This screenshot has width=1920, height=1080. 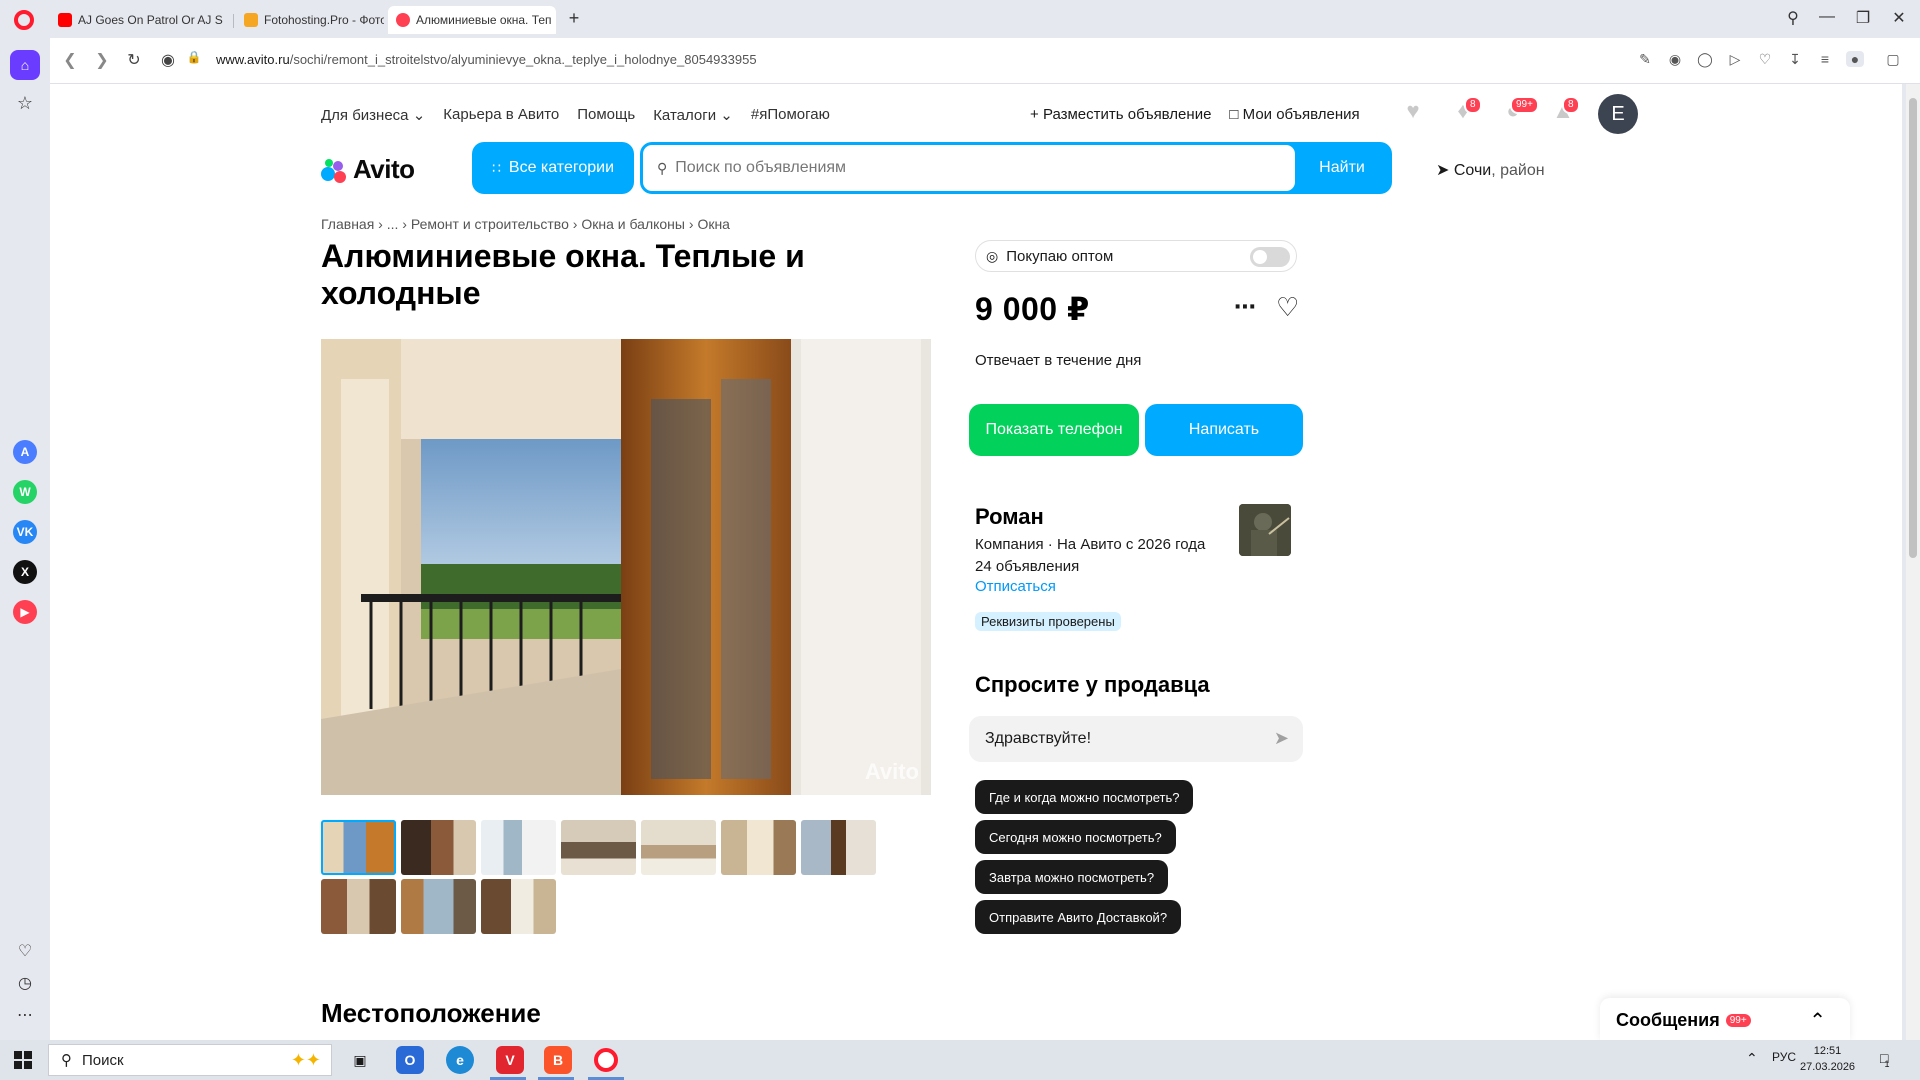 What do you see at coordinates (25, 983) in the screenshot?
I see `history-clock-icon: ◷` at bounding box center [25, 983].